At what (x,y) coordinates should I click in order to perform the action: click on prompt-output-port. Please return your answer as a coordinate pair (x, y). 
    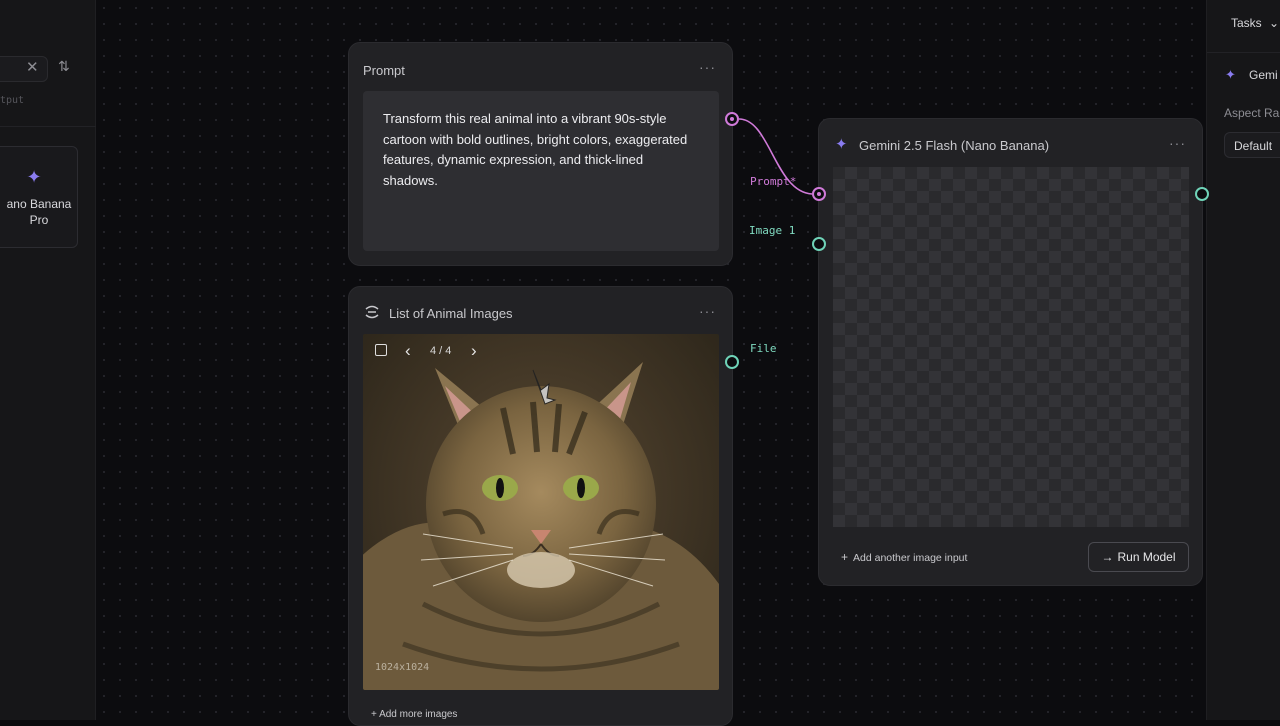
    Looking at the image, I should click on (732, 119).